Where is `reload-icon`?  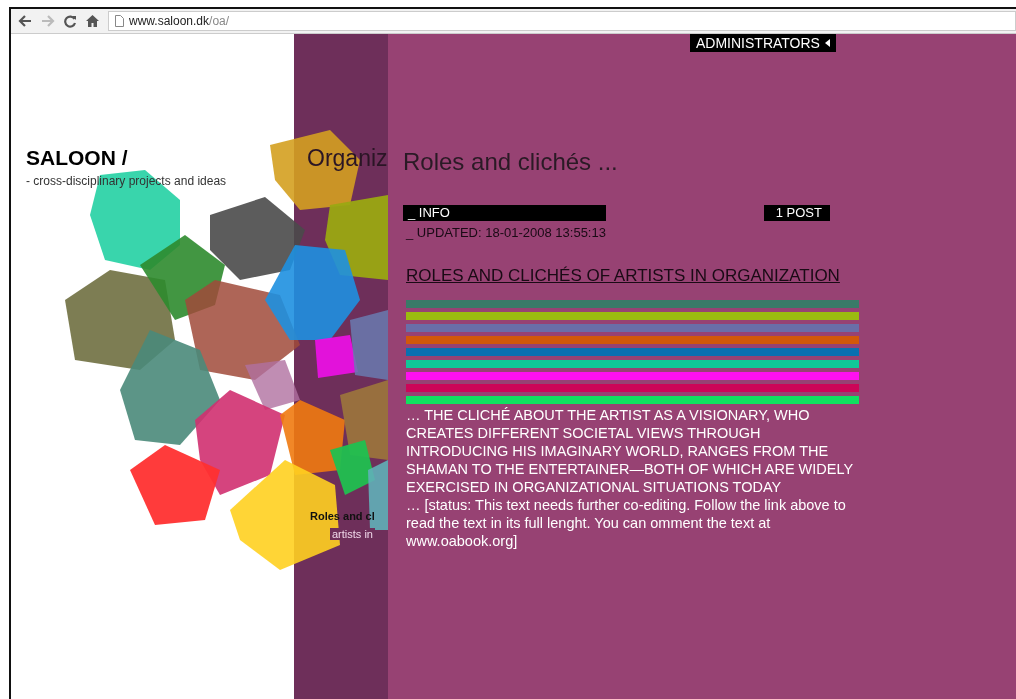 reload-icon is located at coordinates (70, 21).